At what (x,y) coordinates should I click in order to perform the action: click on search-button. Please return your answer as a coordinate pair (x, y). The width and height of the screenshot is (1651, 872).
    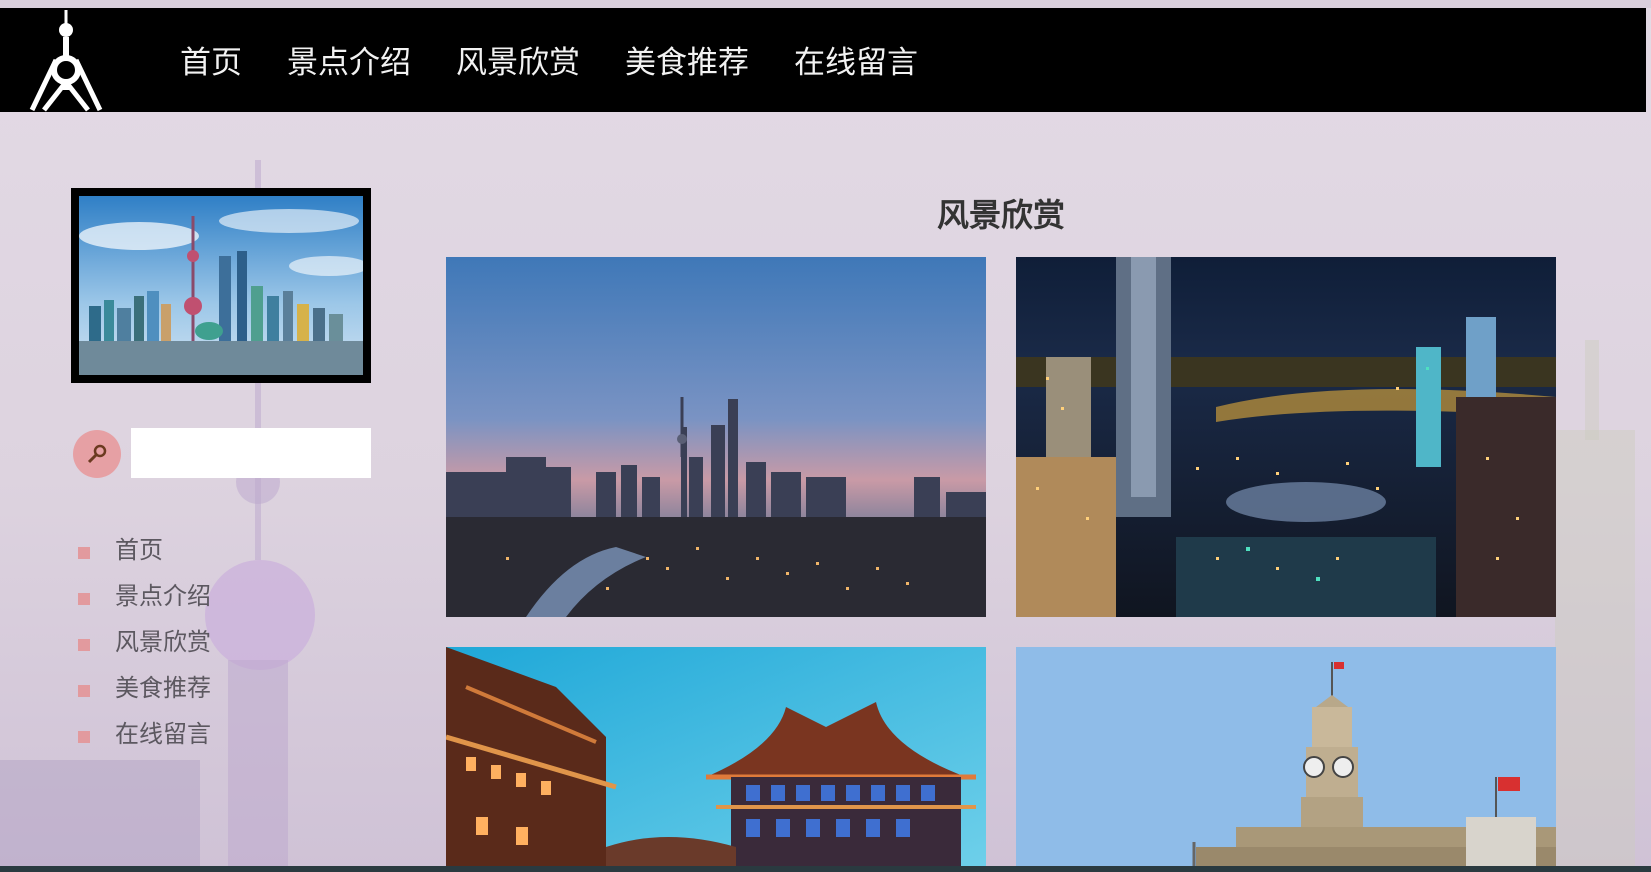
    Looking at the image, I should click on (97, 454).